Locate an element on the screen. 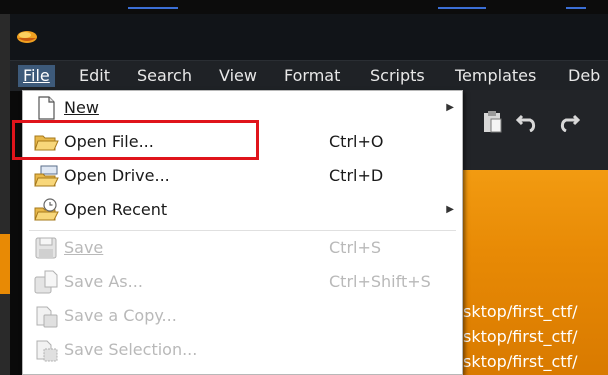  menu-item-shortcut: Ctrl+O is located at coordinates (356, 141).